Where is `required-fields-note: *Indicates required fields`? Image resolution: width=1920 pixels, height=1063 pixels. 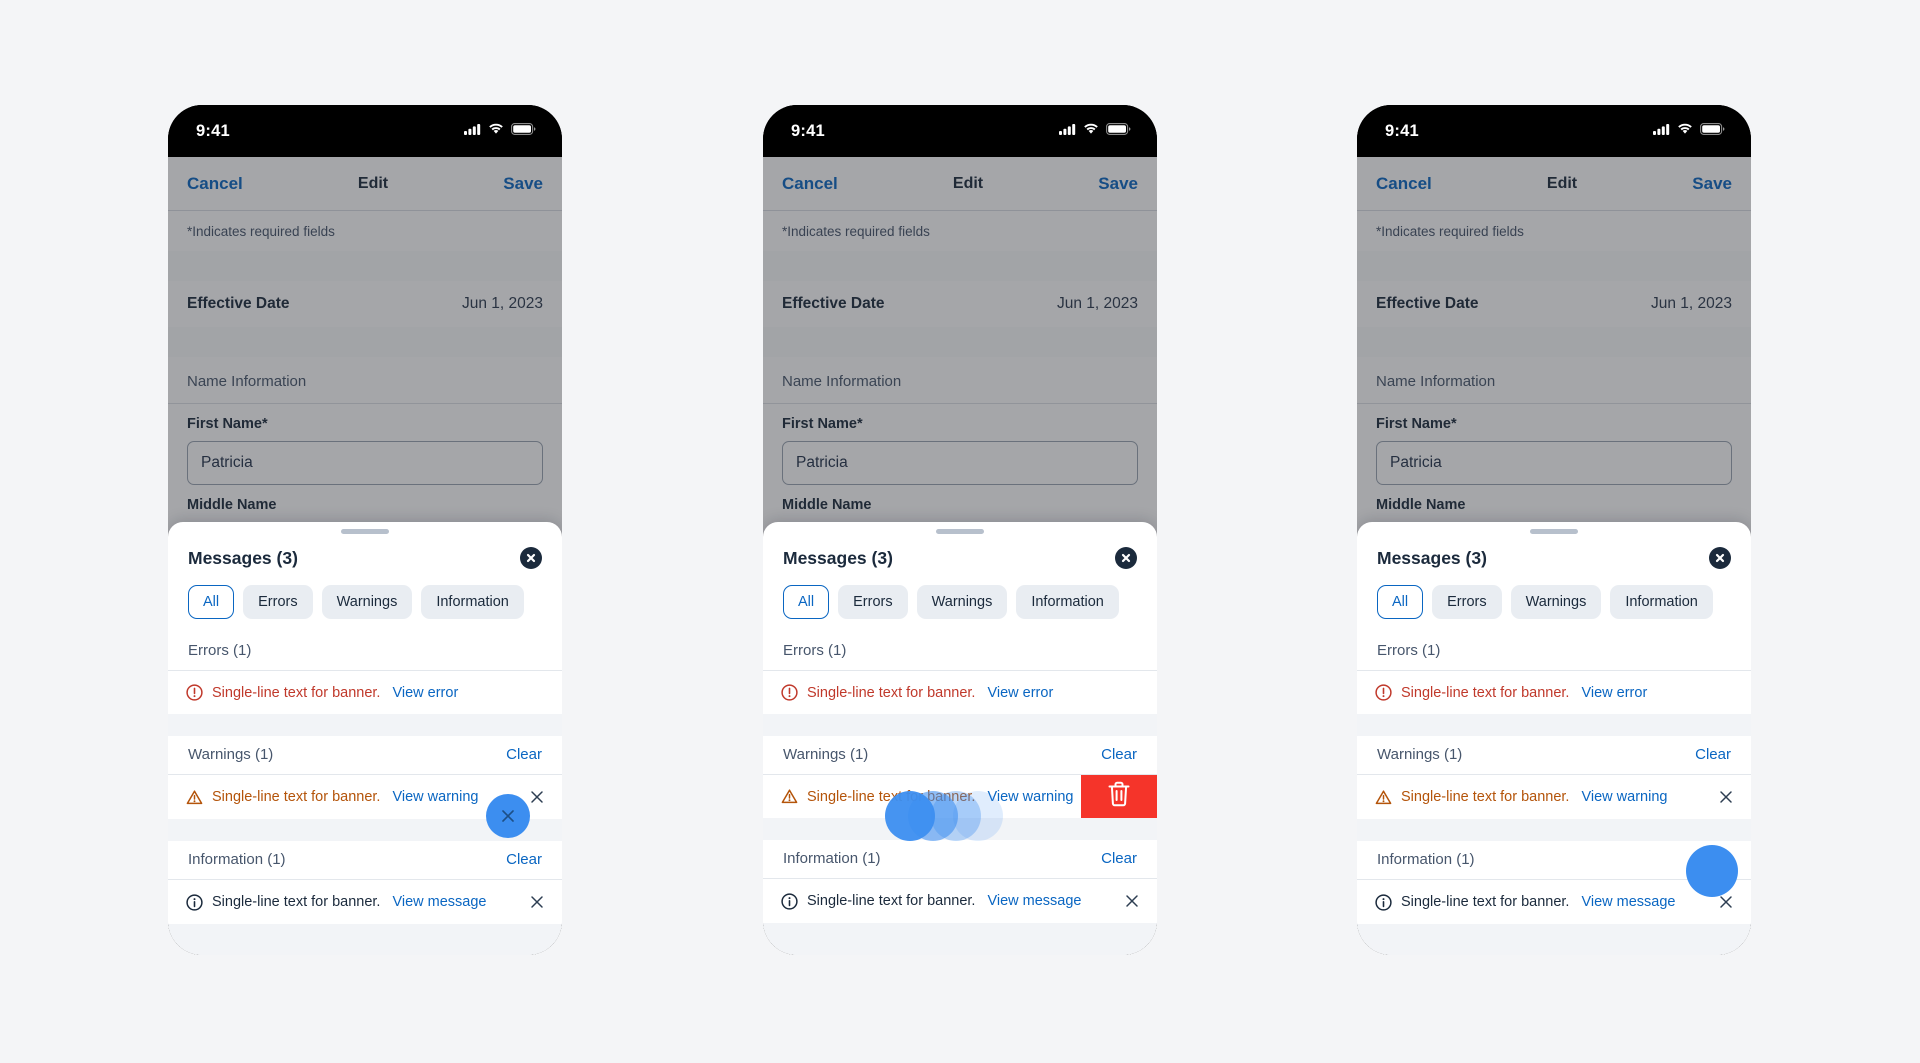
required-fields-note: *Indicates required fields is located at coordinates (365, 231).